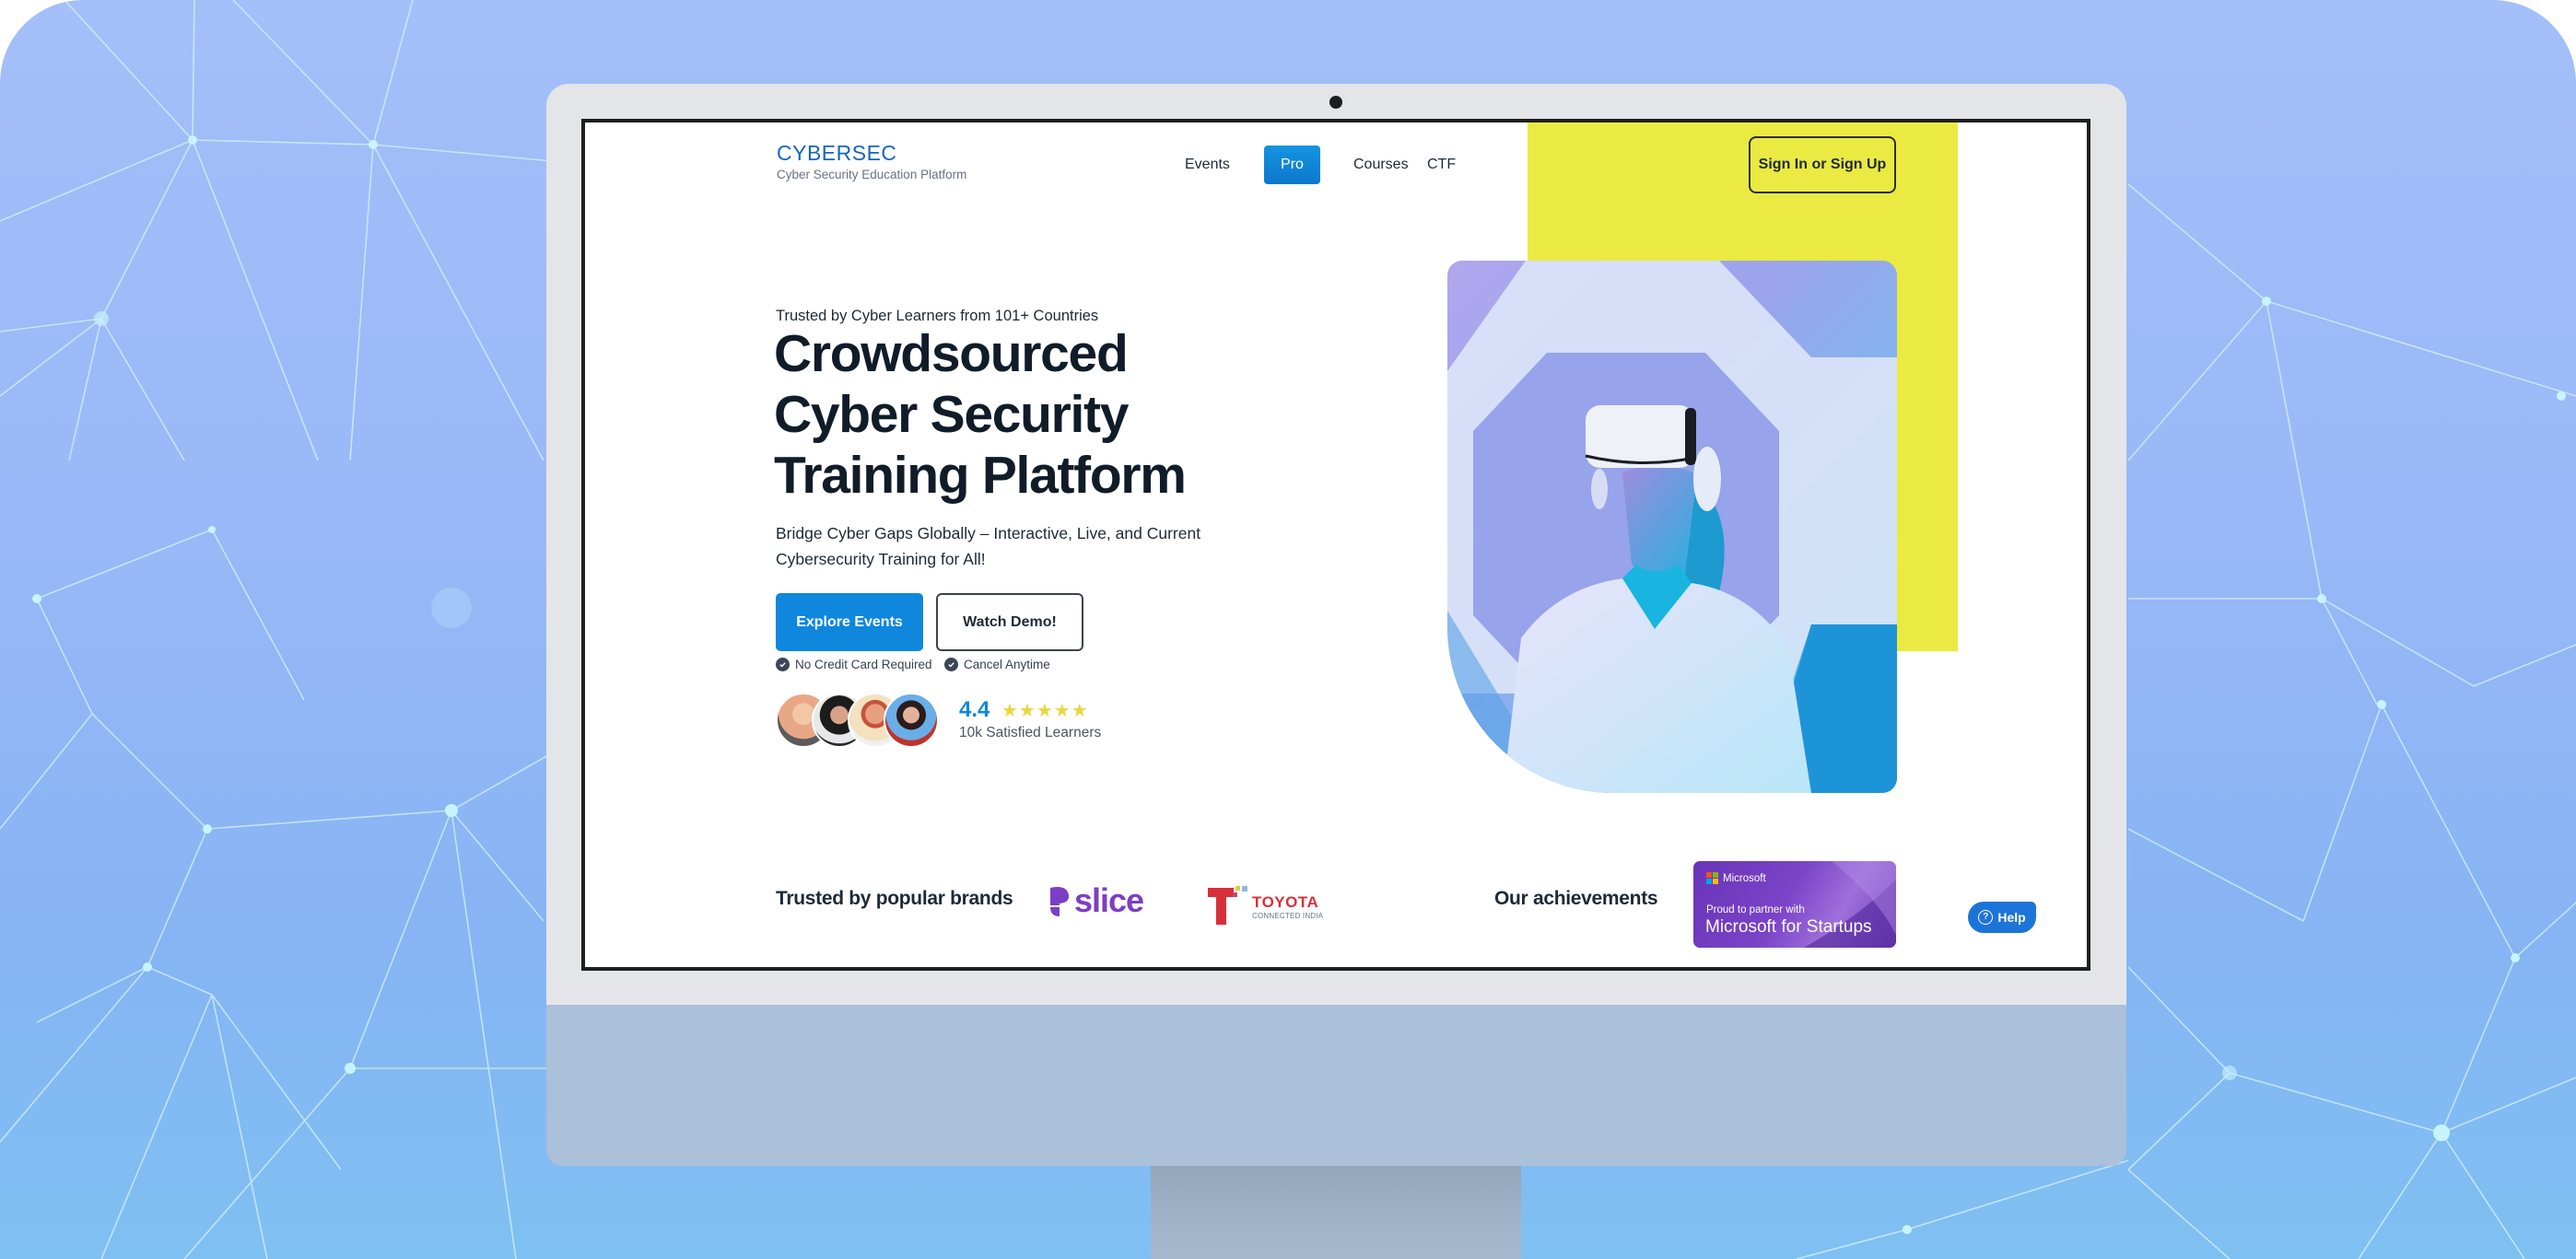 This screenshot has height=1259, width=2576. Describe the element at coordinates (1045, 711) in the screenshot. I see `rating-stars-icon: ★★★★★` at that location.